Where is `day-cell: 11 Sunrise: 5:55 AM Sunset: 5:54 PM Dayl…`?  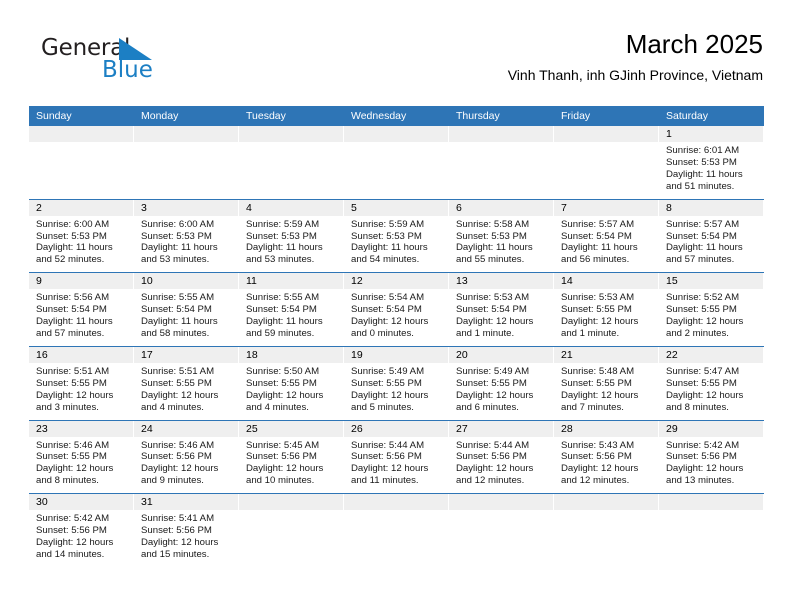 day-cell: 11 Sunrise: 5:55 AM Sunset: 5:54 PM Dayl… is located at coordinates (291, 309).